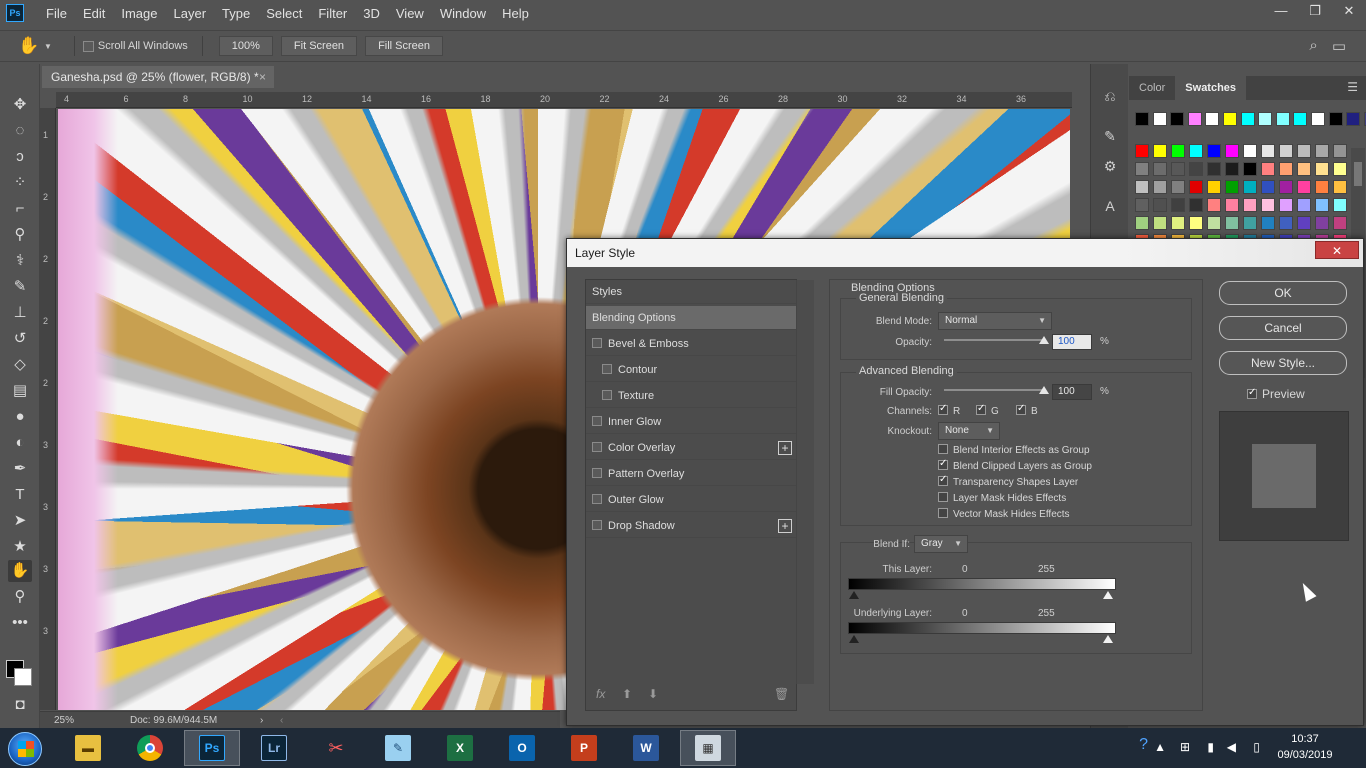  Describe the element at coordinates (20, 623) in the screenshot. I see `more-tools-icon: •••` at that location.